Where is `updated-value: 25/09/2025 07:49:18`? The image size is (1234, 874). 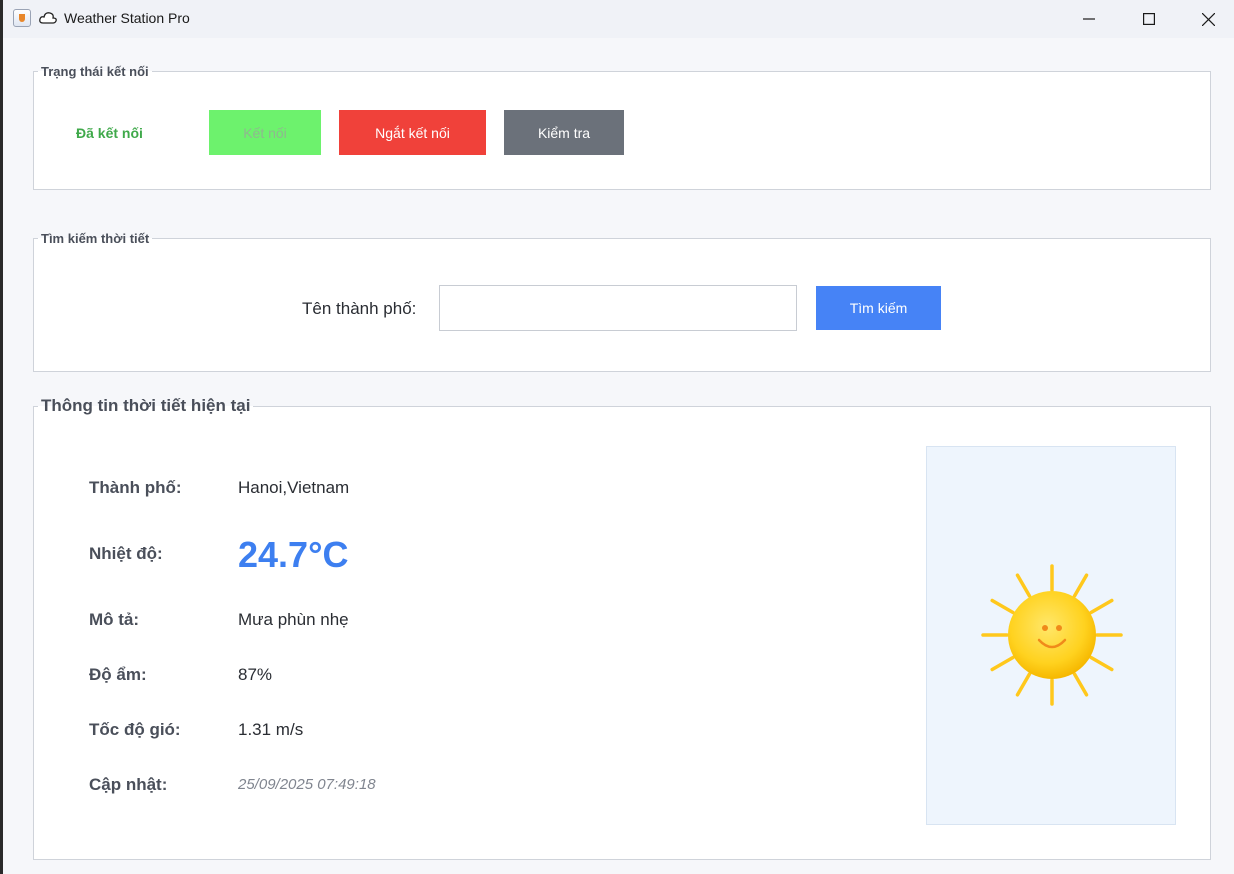 updated-value: 25/09/2025 07:49:18 is located at coordinates (307, 784).